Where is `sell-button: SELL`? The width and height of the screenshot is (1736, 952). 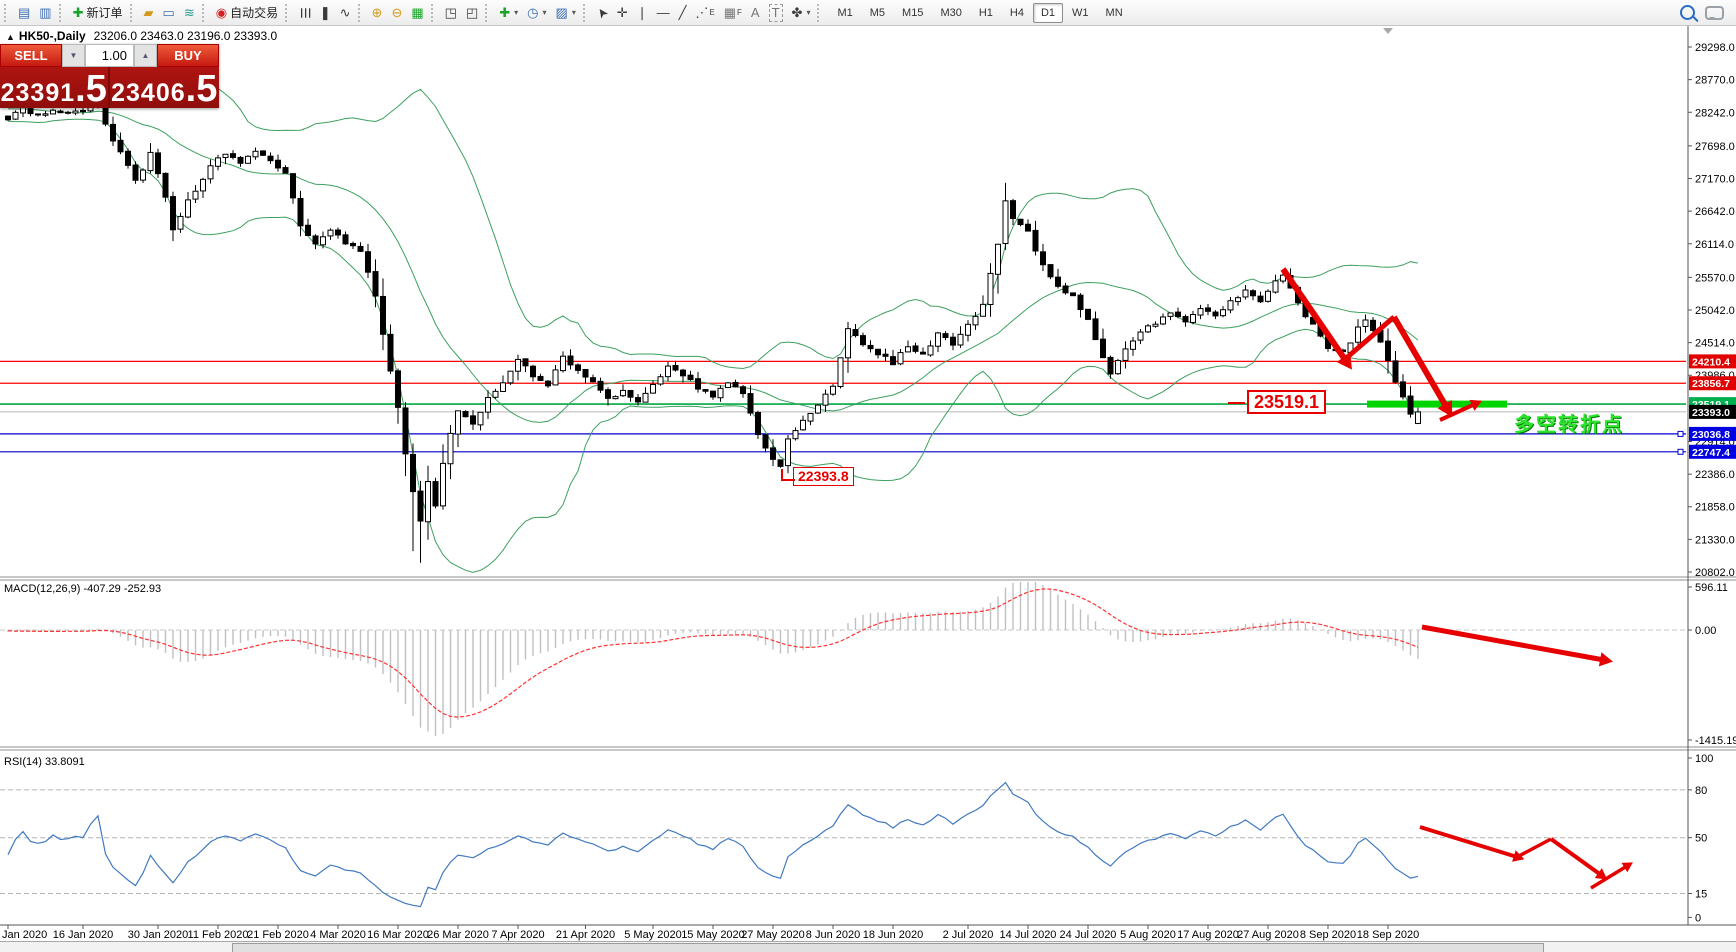 sell-button: SELL is located at coordinates (31, 55).